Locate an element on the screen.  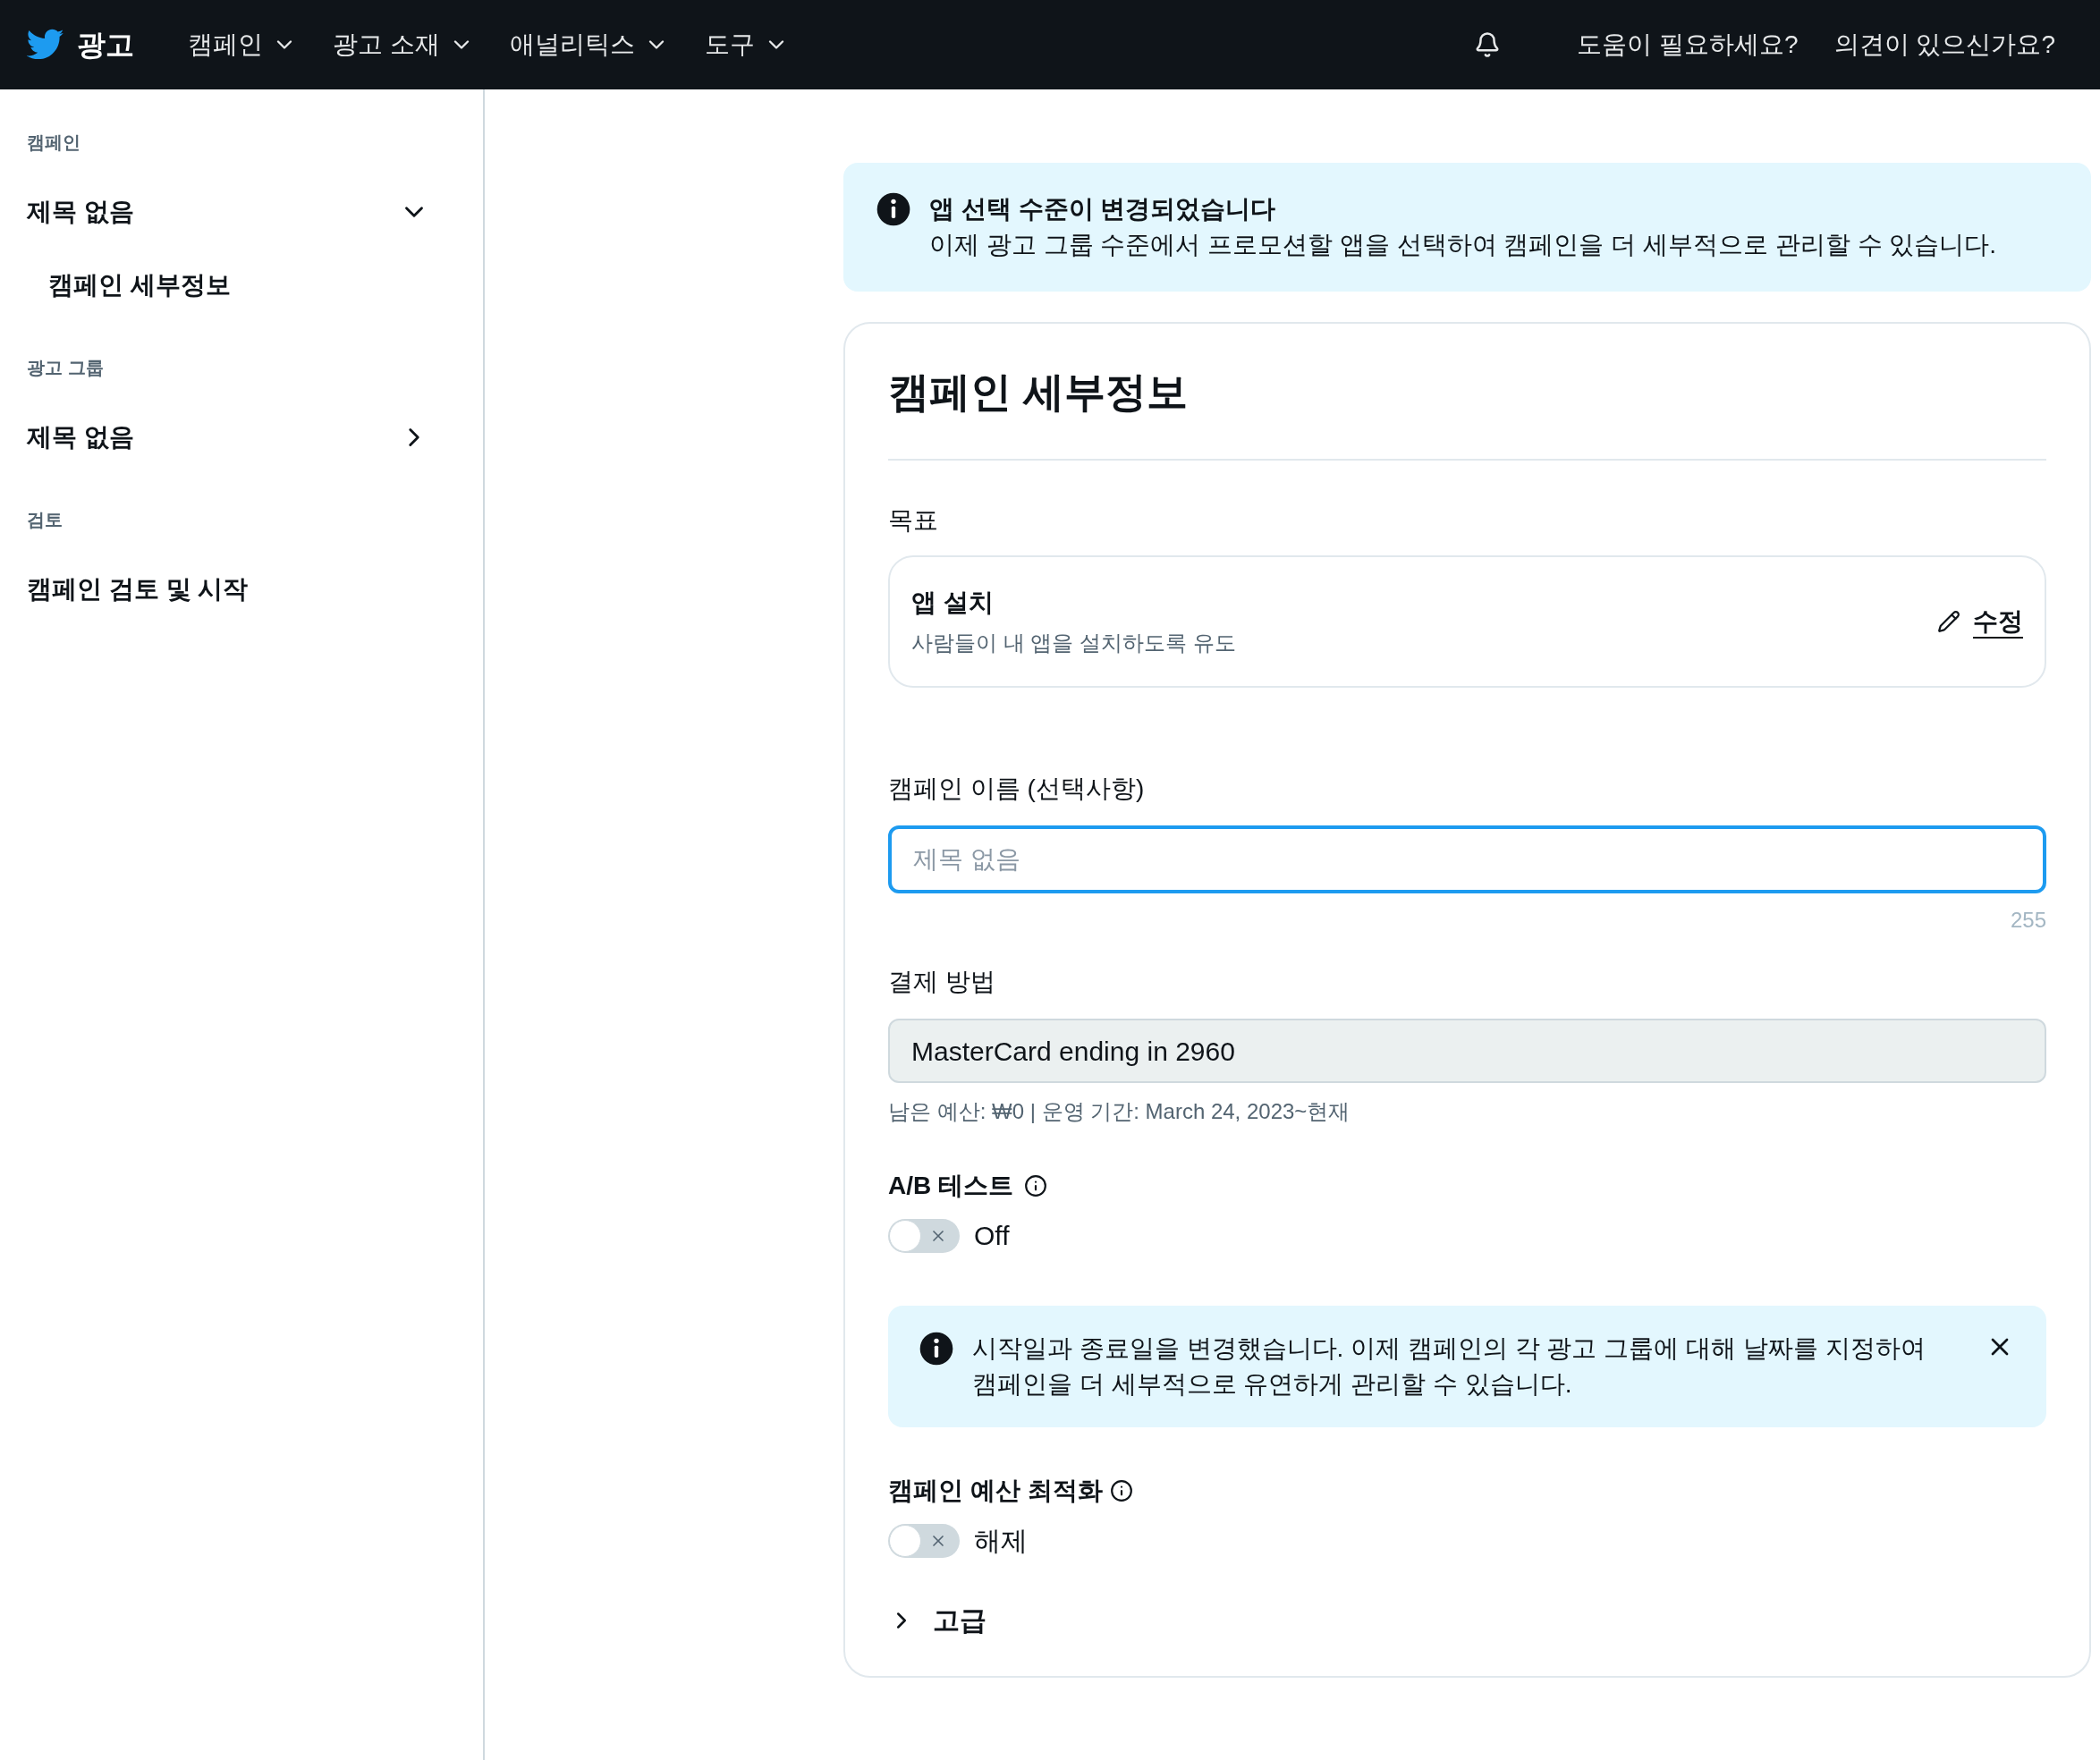
character-counter: 255 is located at coordinates (2028, 920).